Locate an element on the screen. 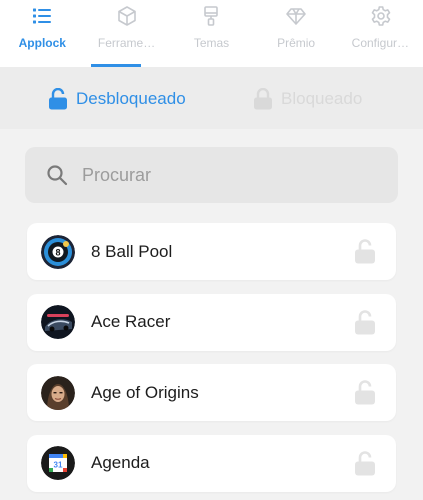 The height and width of the screenshot is (500, 423). tab-ferramentas-label: Ferramentas is located at coordinates (126, 43).